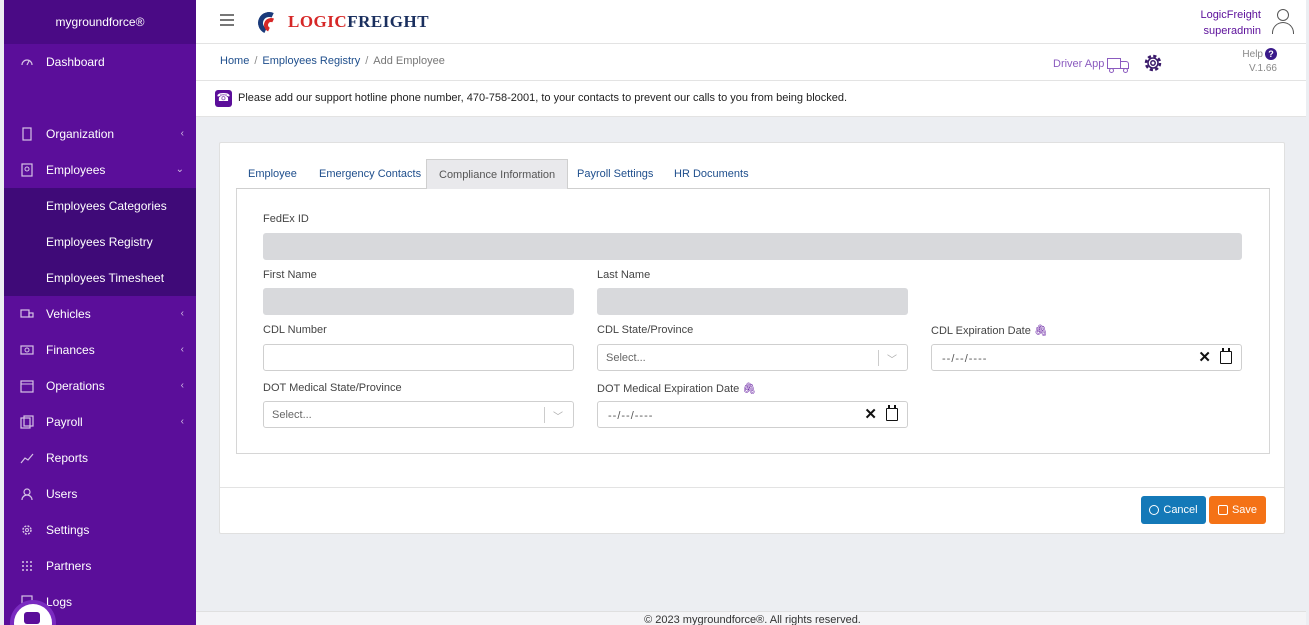 The height and width of the screenshot is (625, 1309). What do you see at coordinates (269, 23) in the screenshot?
I see `logo-mark-icon` at bounding box center [269, 23].